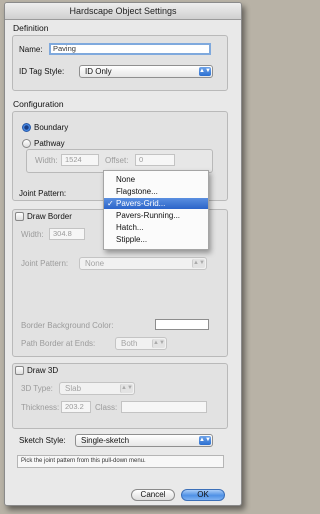  I want to click on border-joint-pattern-label: Joint Pattern:, so click(45, 263).